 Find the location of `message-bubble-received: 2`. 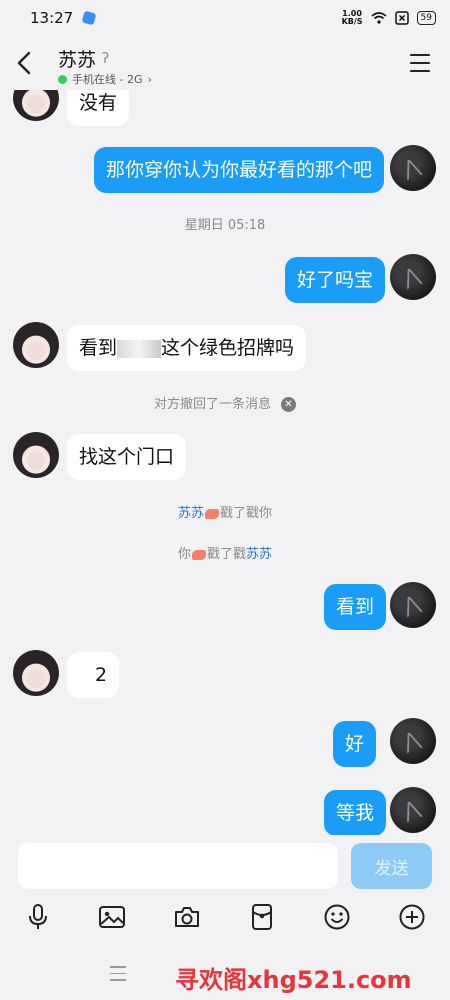

message-bubble-received: 2 is located at coordinates (93, 675).